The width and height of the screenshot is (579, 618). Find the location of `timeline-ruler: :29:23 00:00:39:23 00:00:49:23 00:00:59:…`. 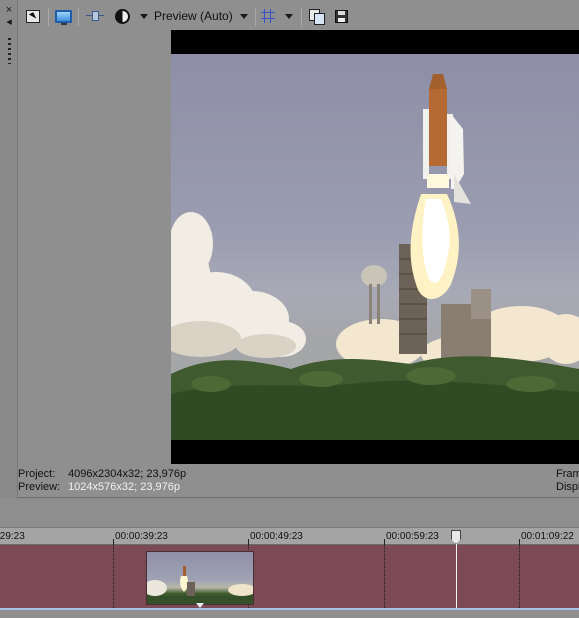

timeline-ruler: :29:23 00:00:39:23 00:00:49:23 00:00:59:… is located at coordinates (289, 536).